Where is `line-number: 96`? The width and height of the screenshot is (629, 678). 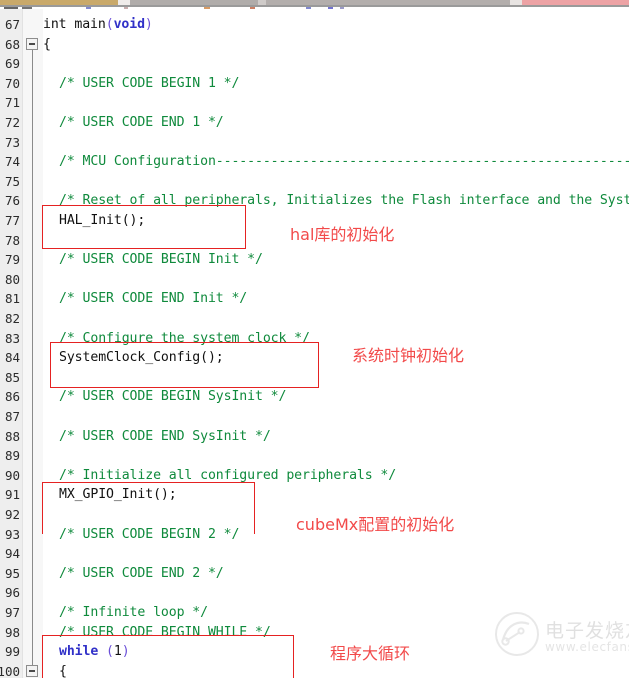 line-number: 96 is located at coordinates (12, 593).